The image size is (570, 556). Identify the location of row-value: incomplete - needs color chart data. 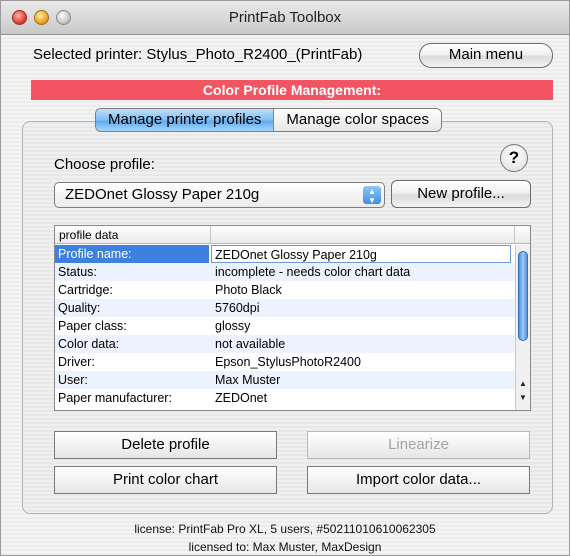
(313, 272).